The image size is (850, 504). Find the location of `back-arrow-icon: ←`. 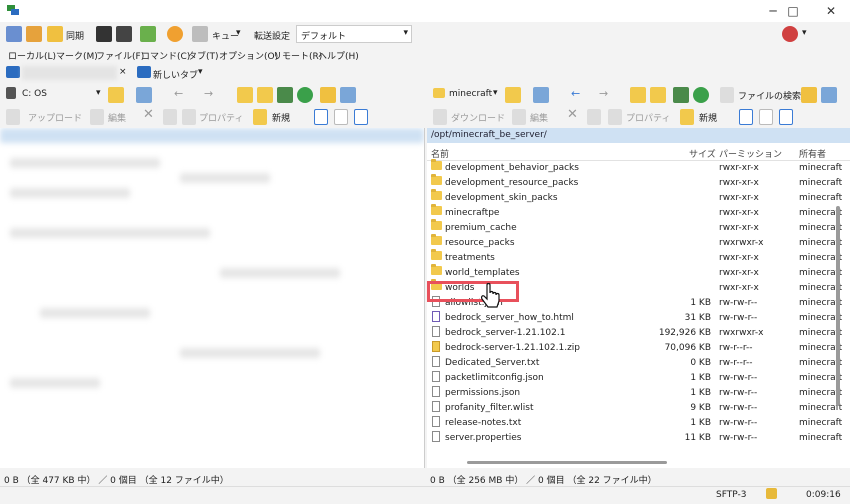

back-arrow-icon: ← is located at coordinates (178, 93).